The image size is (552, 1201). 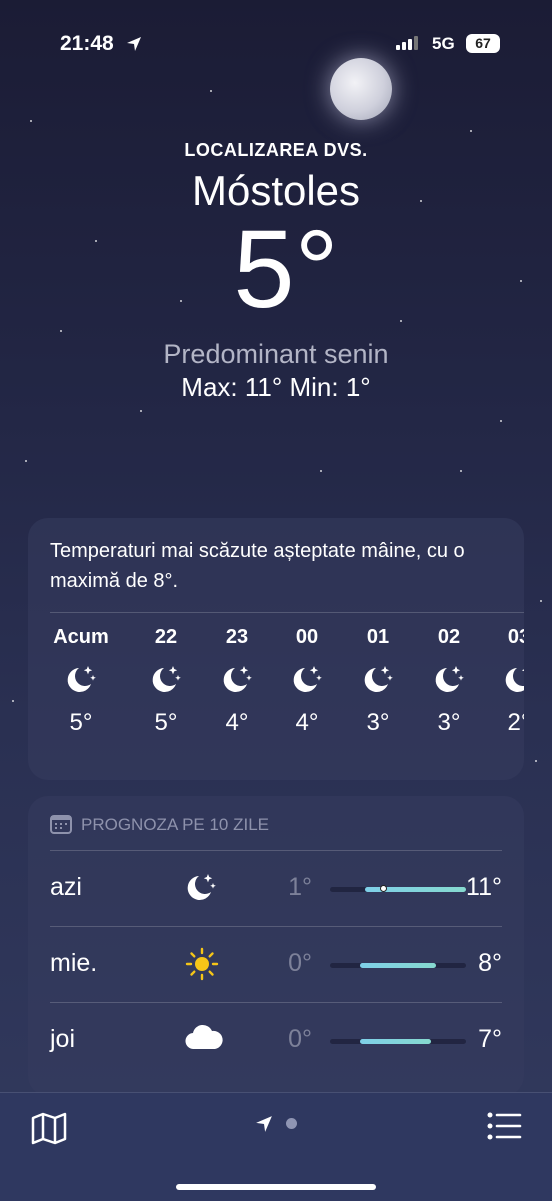 What do you see at coordinates (276, 46) in the screenshot?
I see `status-bar: 21:48 5G 67` at bounding box center [276, 46].